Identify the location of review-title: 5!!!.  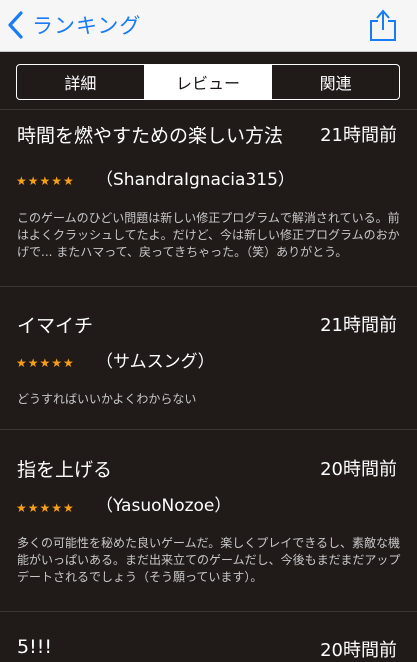
(34, 647).